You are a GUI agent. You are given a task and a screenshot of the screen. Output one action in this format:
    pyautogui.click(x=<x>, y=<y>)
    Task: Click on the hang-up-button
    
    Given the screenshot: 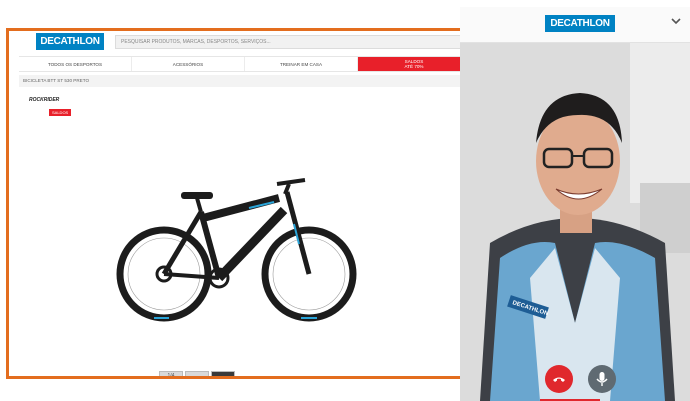 What is the action you would take?
    pyautogui.click(x=559, y=379)
    